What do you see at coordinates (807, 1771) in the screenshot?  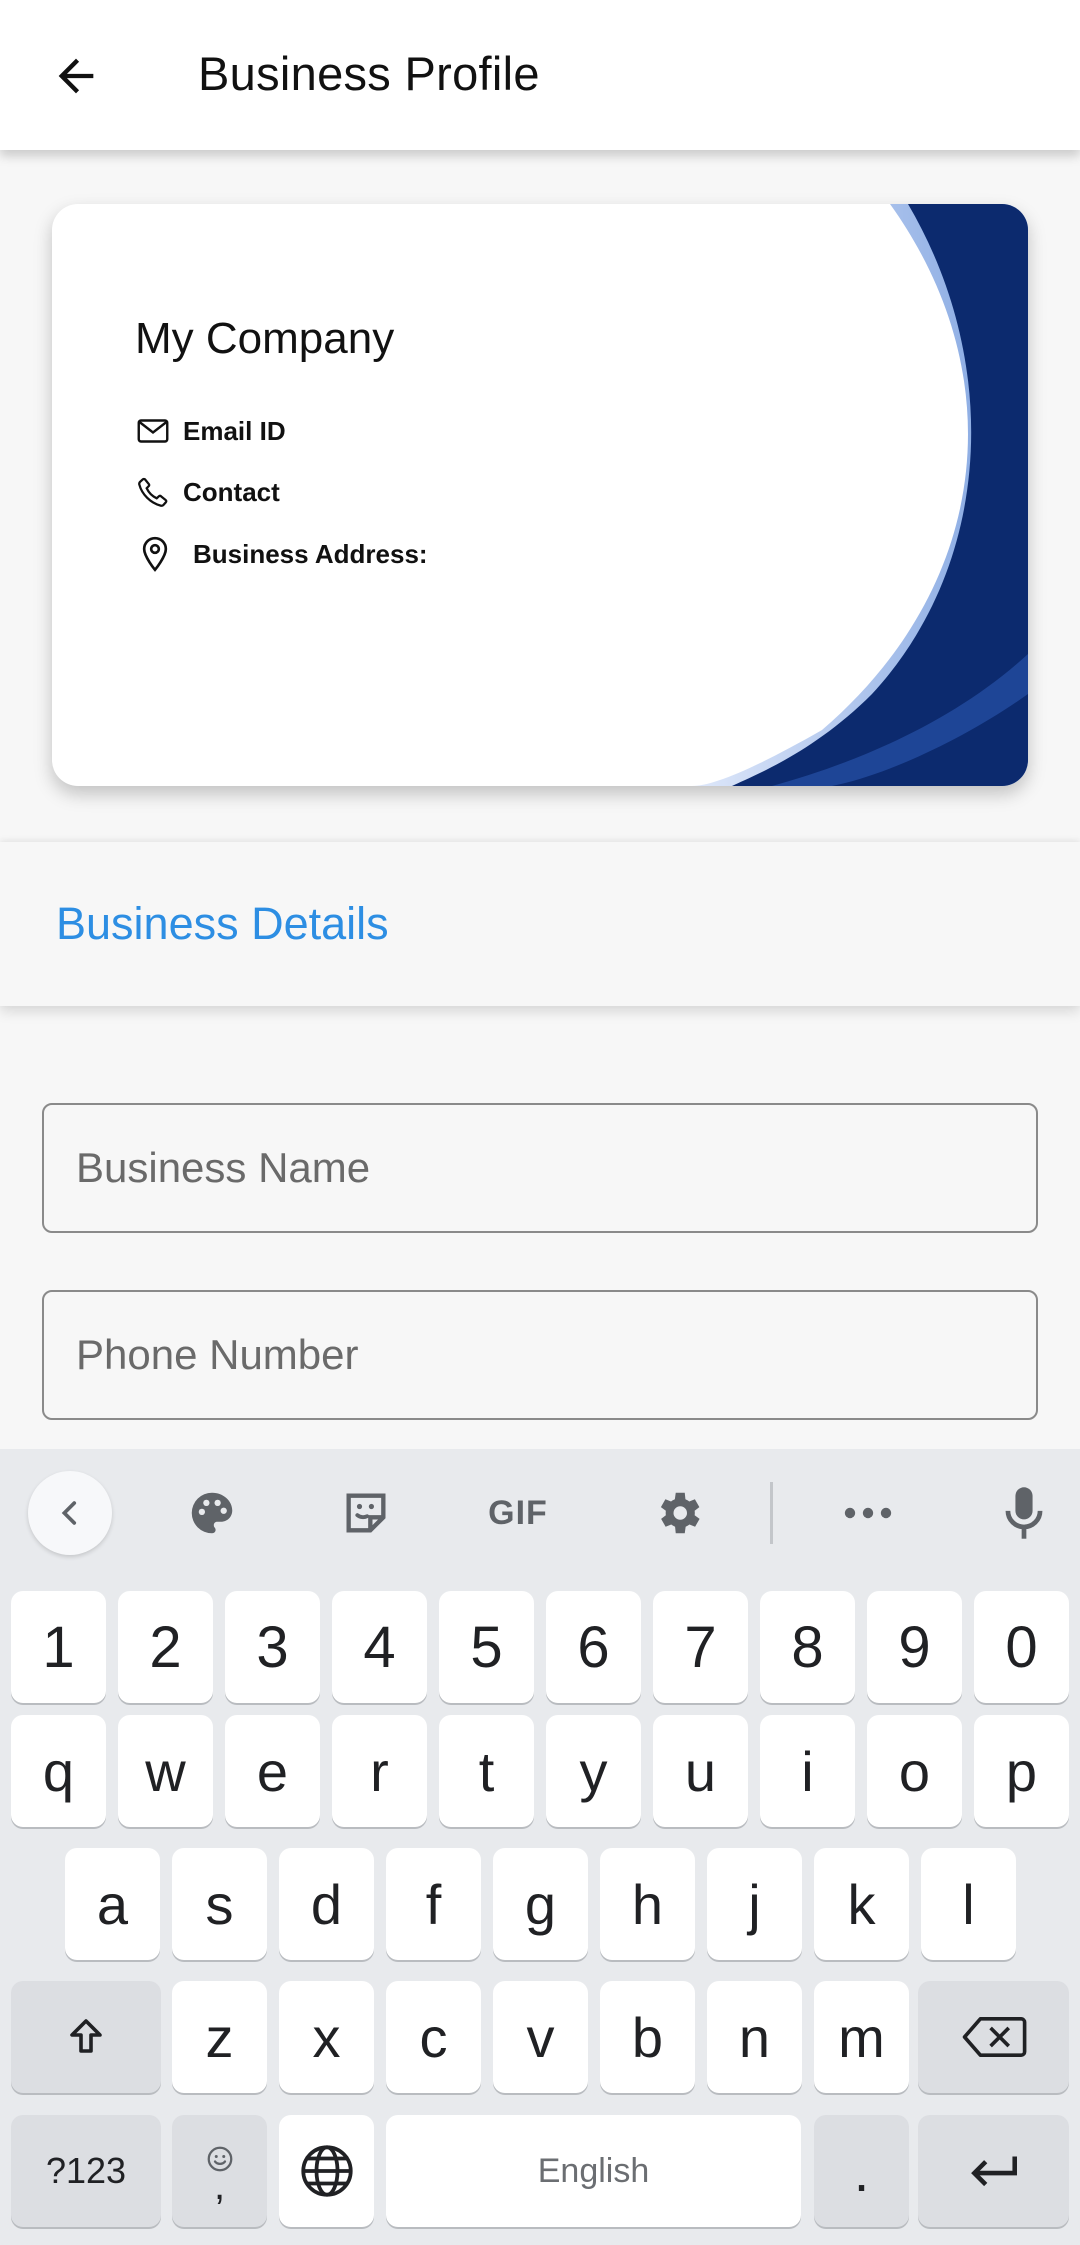 I see `key-i: i` at bounding box center [807, 1771].